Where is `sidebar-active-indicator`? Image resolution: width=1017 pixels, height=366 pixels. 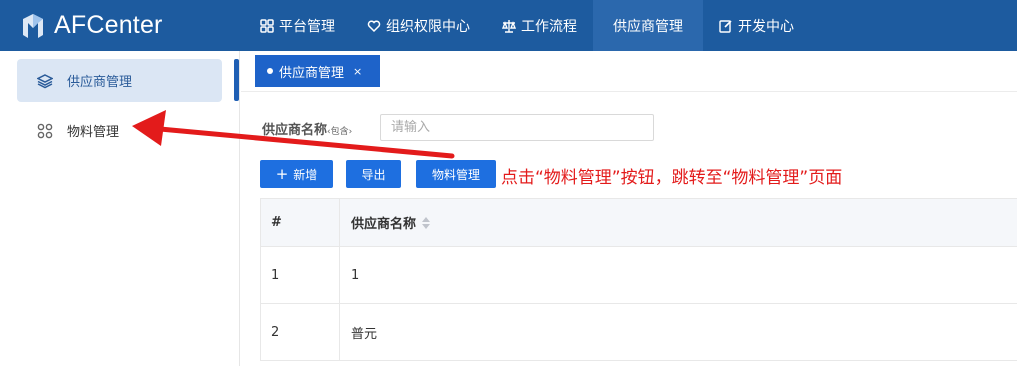
sidebar-active-indicator is located at coordinates (236, 80).